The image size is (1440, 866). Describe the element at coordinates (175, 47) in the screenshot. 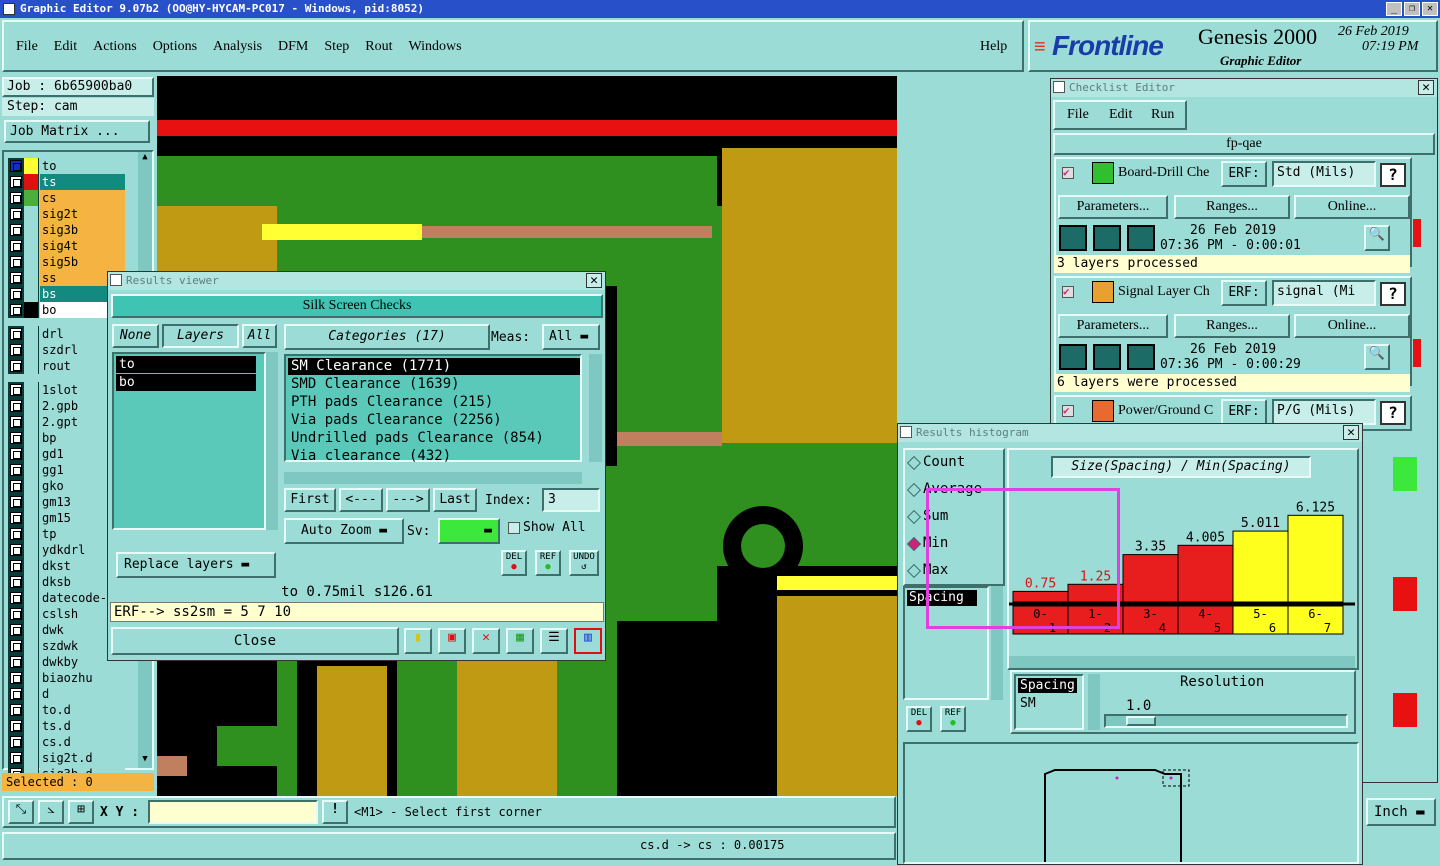

I see `menu-options: Options` at that location.